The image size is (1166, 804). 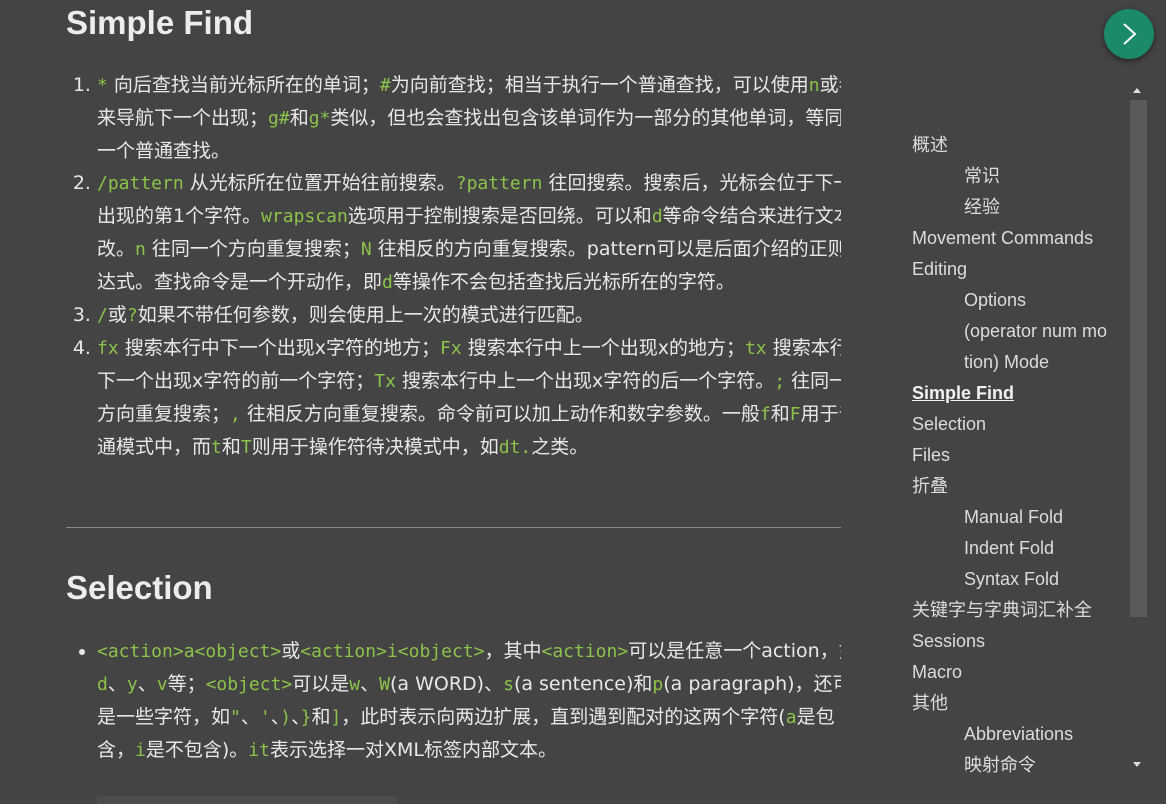 I want to click on inline-code: ", so click(x=235, y=717).